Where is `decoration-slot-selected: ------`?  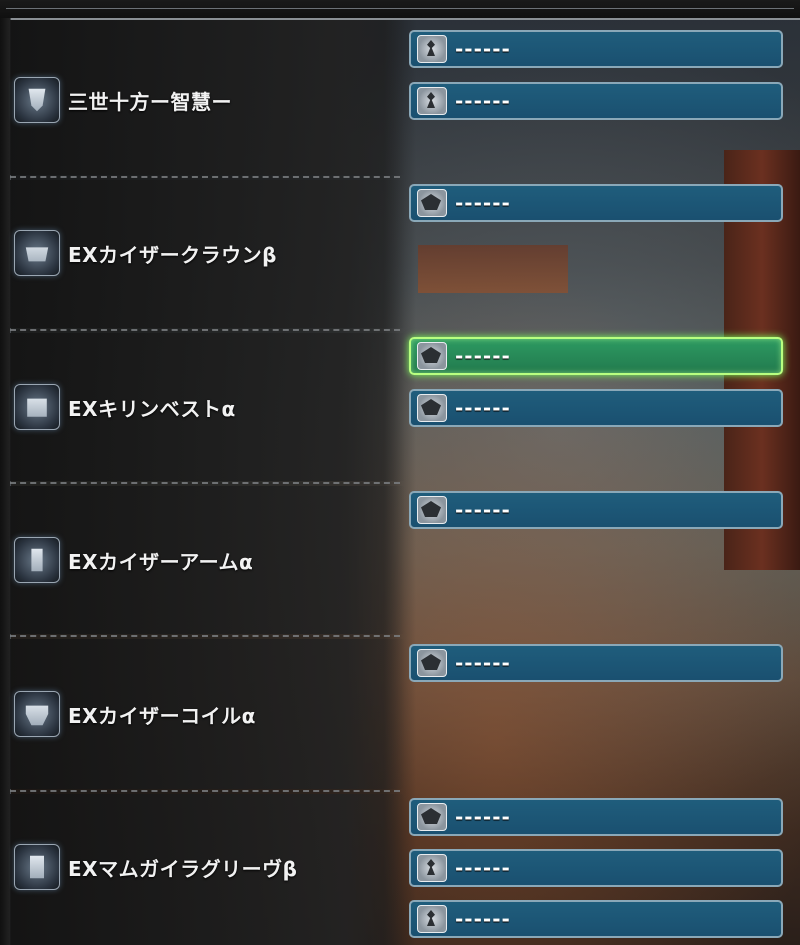
decoration-slot-selected: ------ is located at coordinates (596, 356).